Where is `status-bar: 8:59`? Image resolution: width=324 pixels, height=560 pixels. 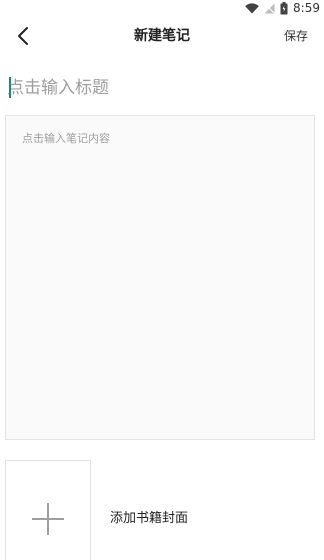 status-bar: 8:59 is located at coordinates (162, 8).